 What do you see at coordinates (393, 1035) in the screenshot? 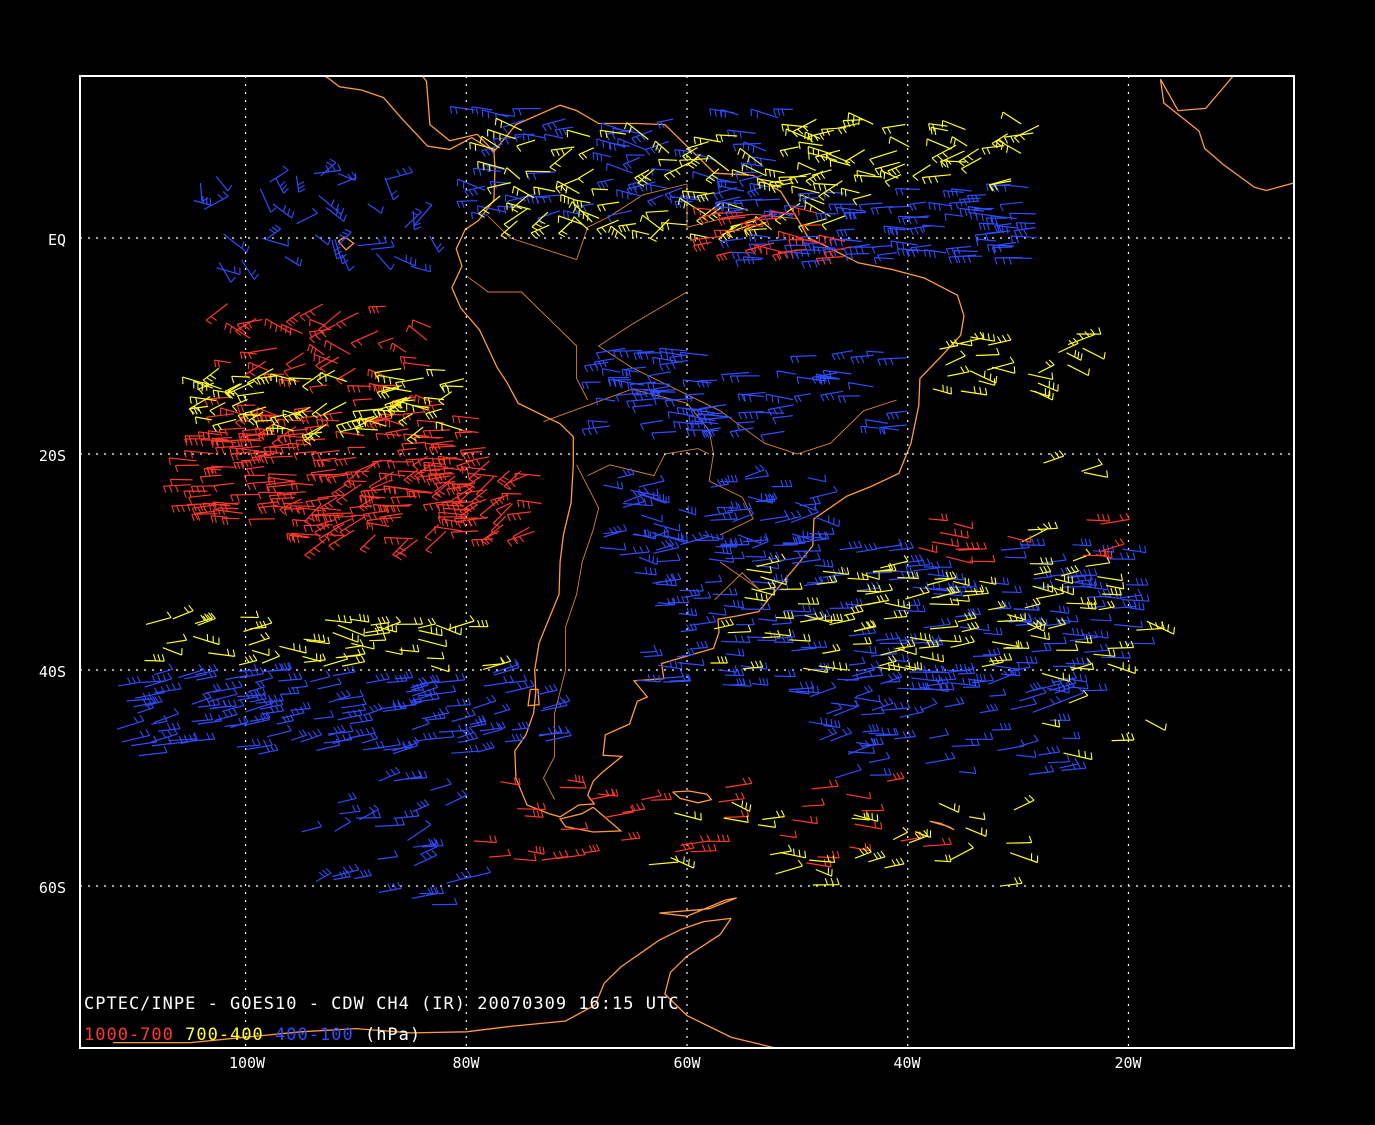
I see `legend-unit: (hPa)` at bounding box center [393, 1035].